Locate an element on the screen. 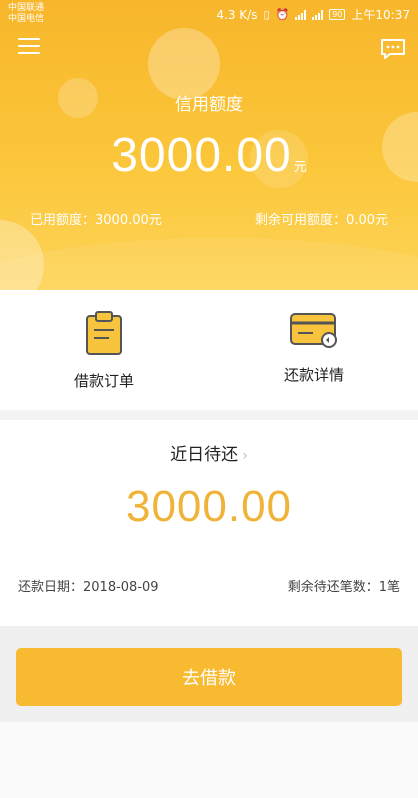 The image size is (418, 798). bottom-spacer is located at coordinates (209, 760).